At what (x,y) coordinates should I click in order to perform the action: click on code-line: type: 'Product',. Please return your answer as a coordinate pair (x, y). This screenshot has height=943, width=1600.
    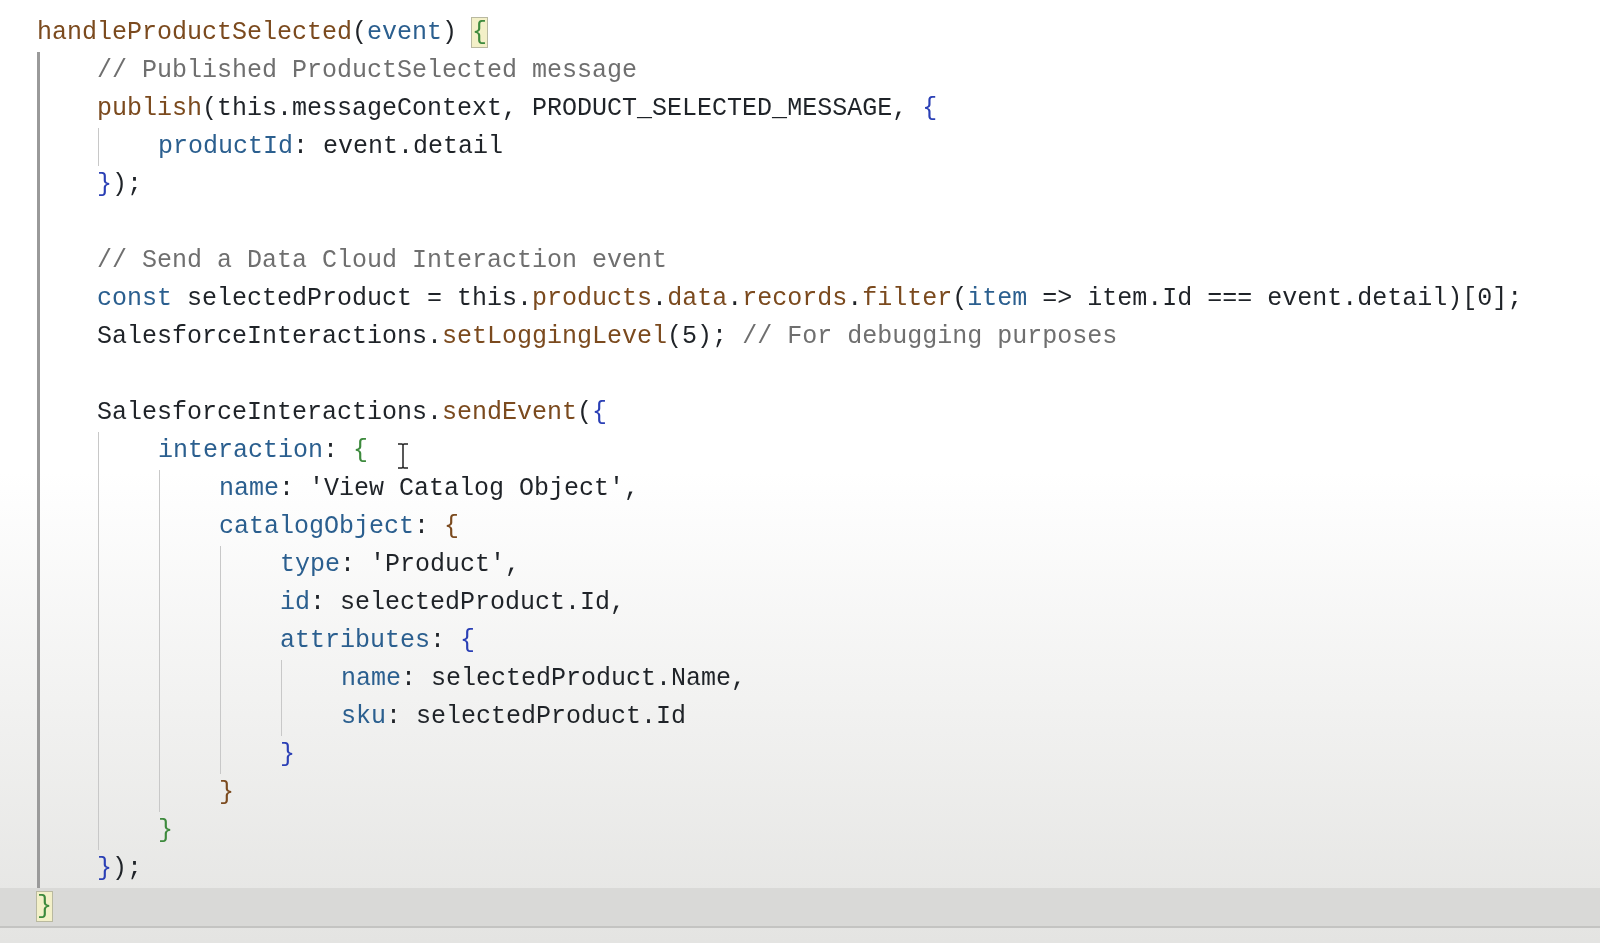
    Looking at the image, I should click on (400, 565).